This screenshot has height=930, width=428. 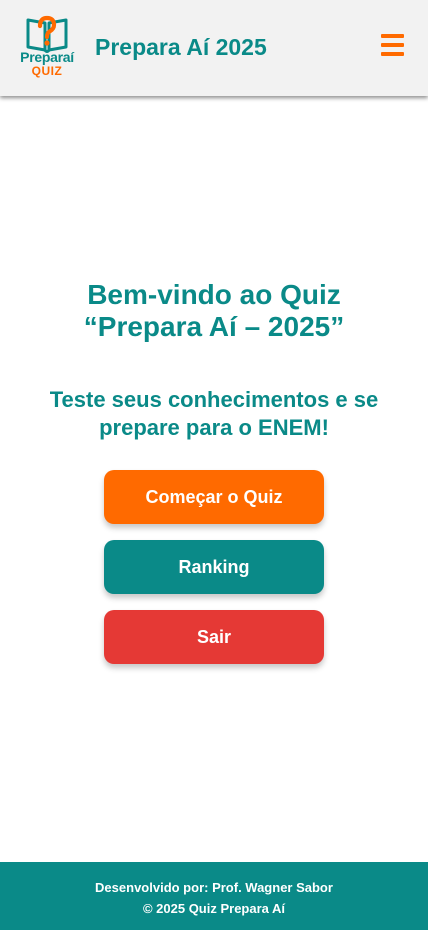 What do you see at coordinates (214, 908) in the screenshot?
I see `footer-copyright: © 2025 Quiz Prepara Aí` at bounding box center [214, 908].